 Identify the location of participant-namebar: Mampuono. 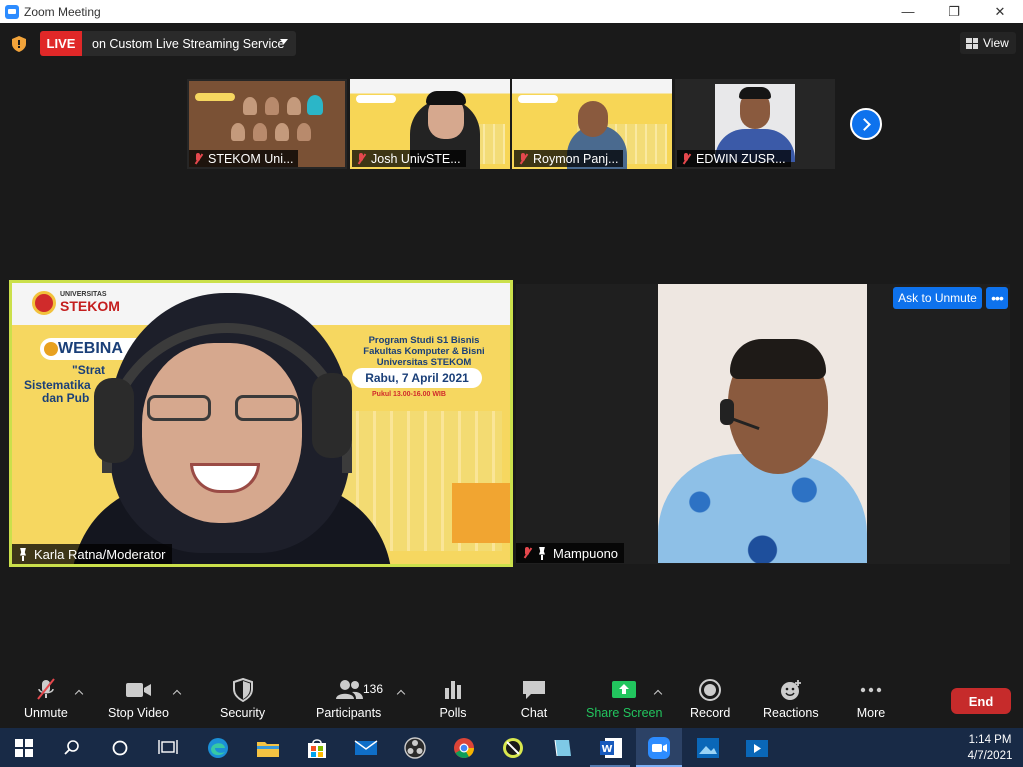
(570, 553).